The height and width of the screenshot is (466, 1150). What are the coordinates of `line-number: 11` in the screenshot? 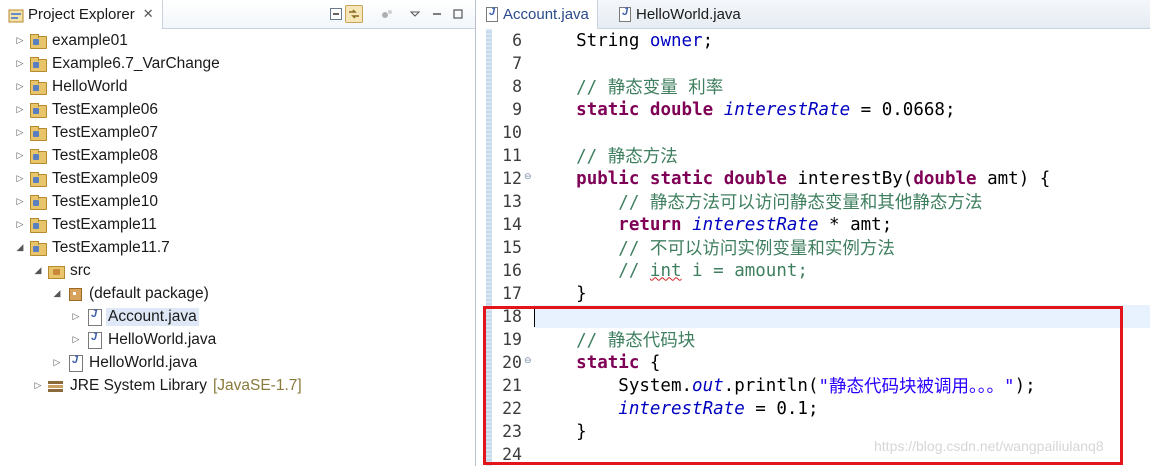 It's located at (512, 155).